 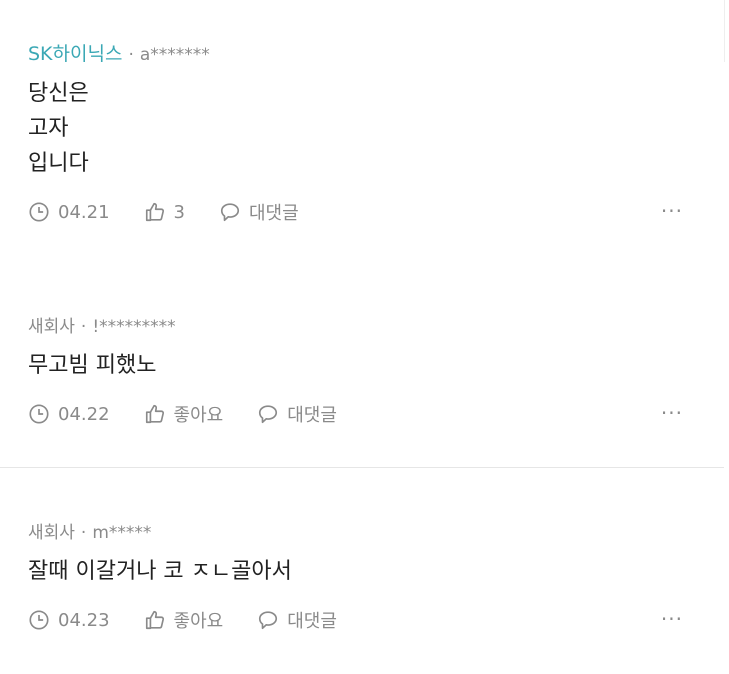 I want to click on like-count: 3, so click(x=179, y=212).